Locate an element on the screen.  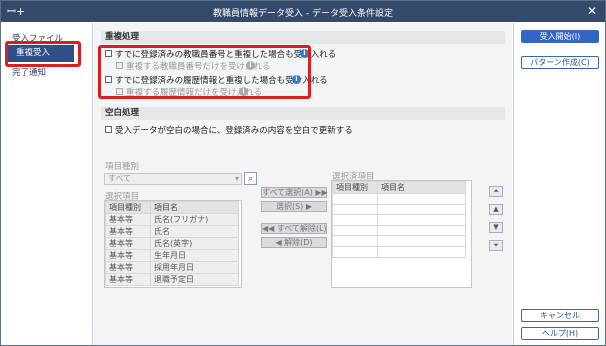
deselect-all-button: ◀◀ すべて解除(L) is located at coordinates (294, 228).